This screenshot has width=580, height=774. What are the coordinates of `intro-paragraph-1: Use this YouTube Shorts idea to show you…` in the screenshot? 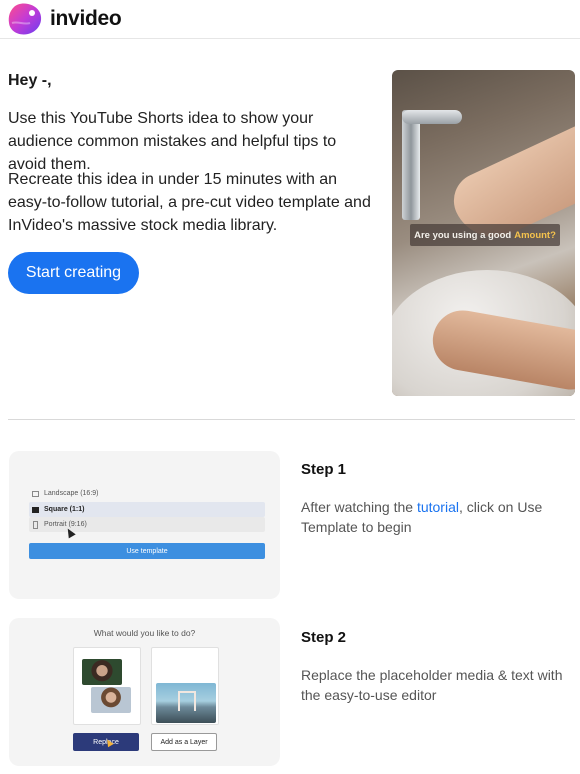 It's located at (172, 141).